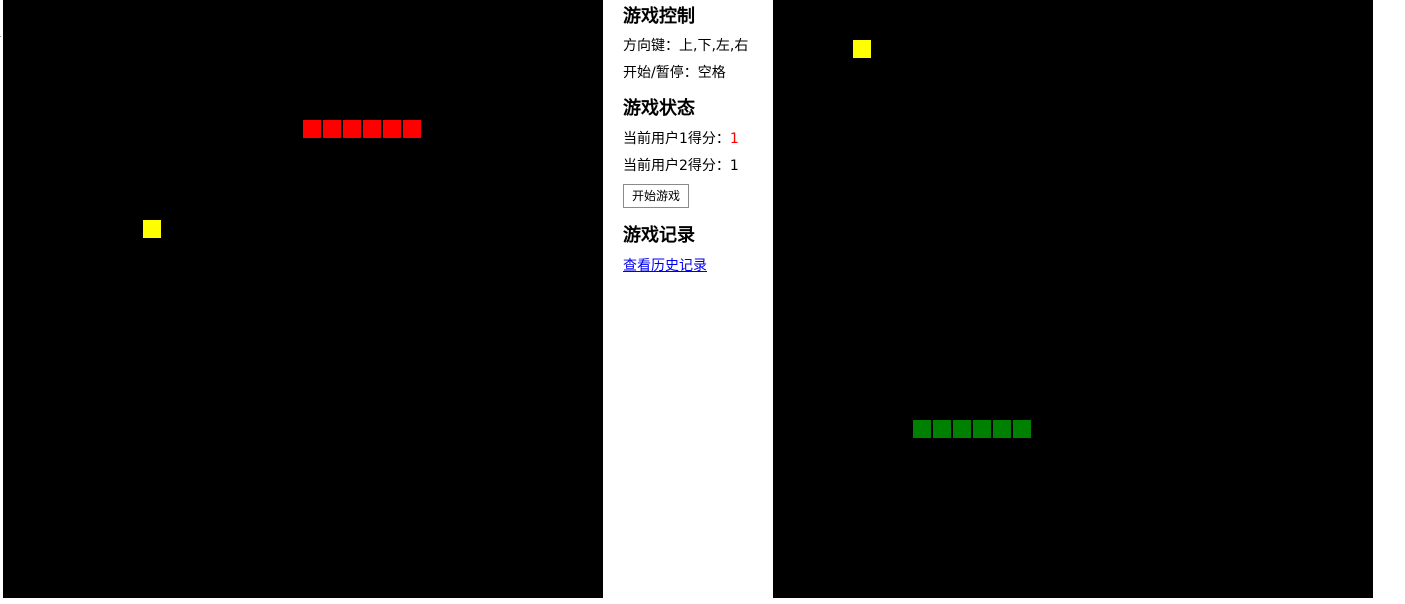 Image resolution: width=1405 pixels, height=604 pixels. I want to click on view-history-link: 查看历史记录, so click(665, 266).